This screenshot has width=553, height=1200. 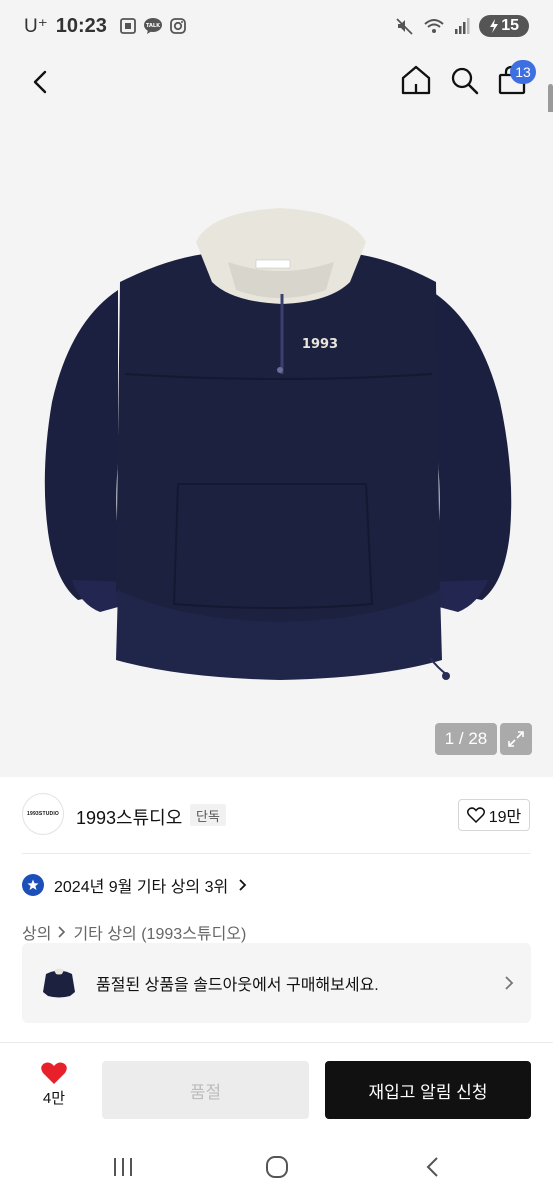 I want to click on product-thumbnail, so click(x=59, y=983).